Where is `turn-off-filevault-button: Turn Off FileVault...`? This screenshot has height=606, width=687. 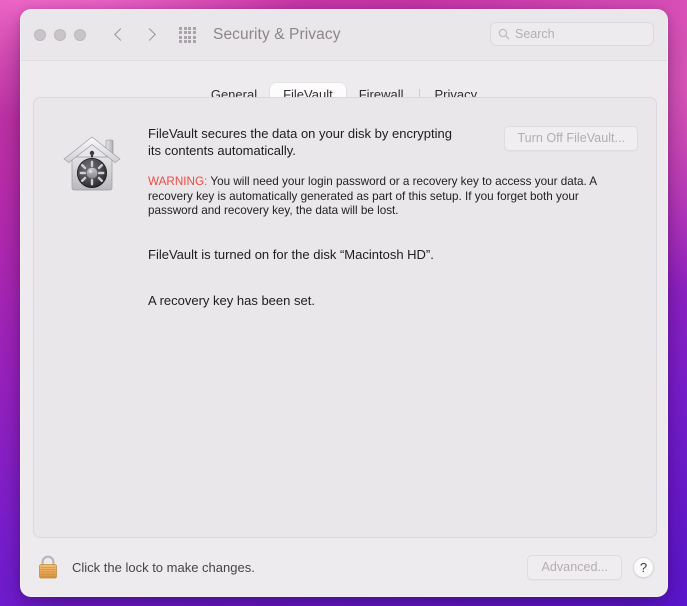 turn-off-filevault-button: Turn Off FileVault... is located at coordinates (571, 138).